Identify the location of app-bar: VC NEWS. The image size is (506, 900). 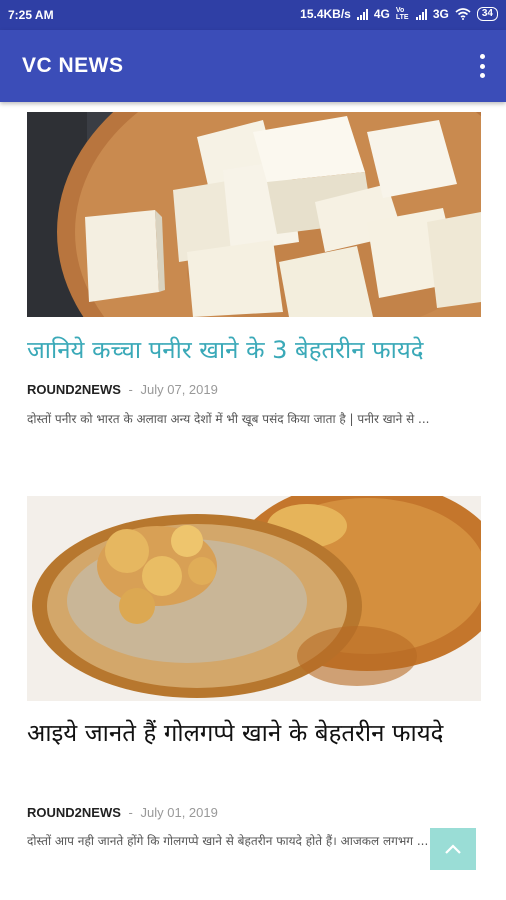
(253, 66).